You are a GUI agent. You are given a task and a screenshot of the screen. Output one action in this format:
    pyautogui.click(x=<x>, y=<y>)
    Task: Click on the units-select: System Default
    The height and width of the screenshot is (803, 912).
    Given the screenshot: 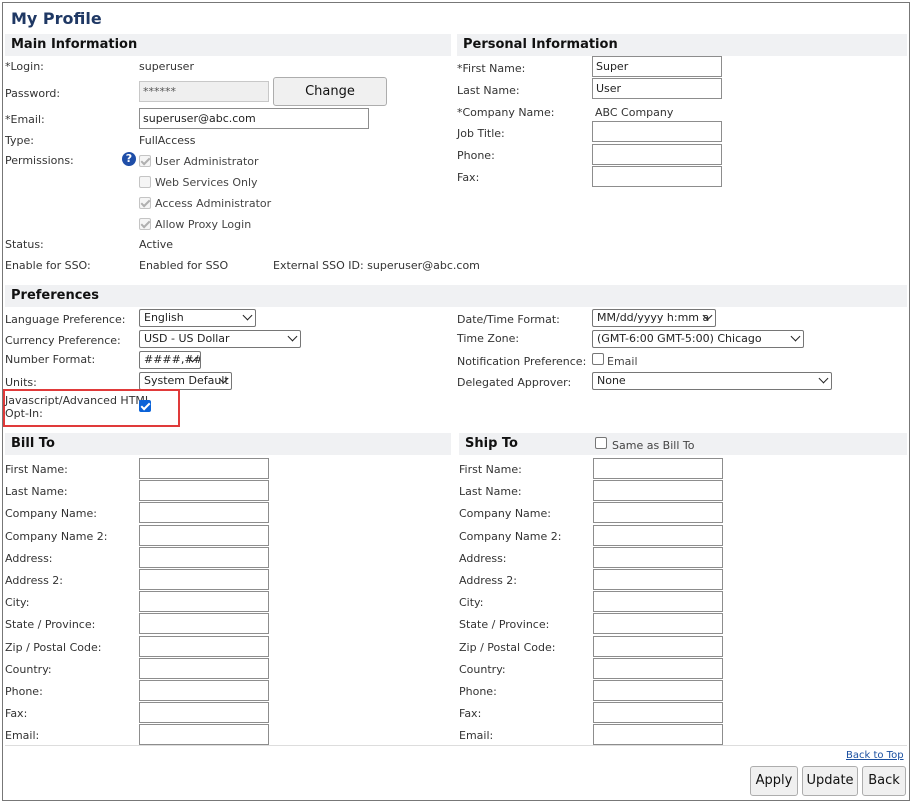 What is the action you would take?
    pyautogui.click(x=185, y=381)
    